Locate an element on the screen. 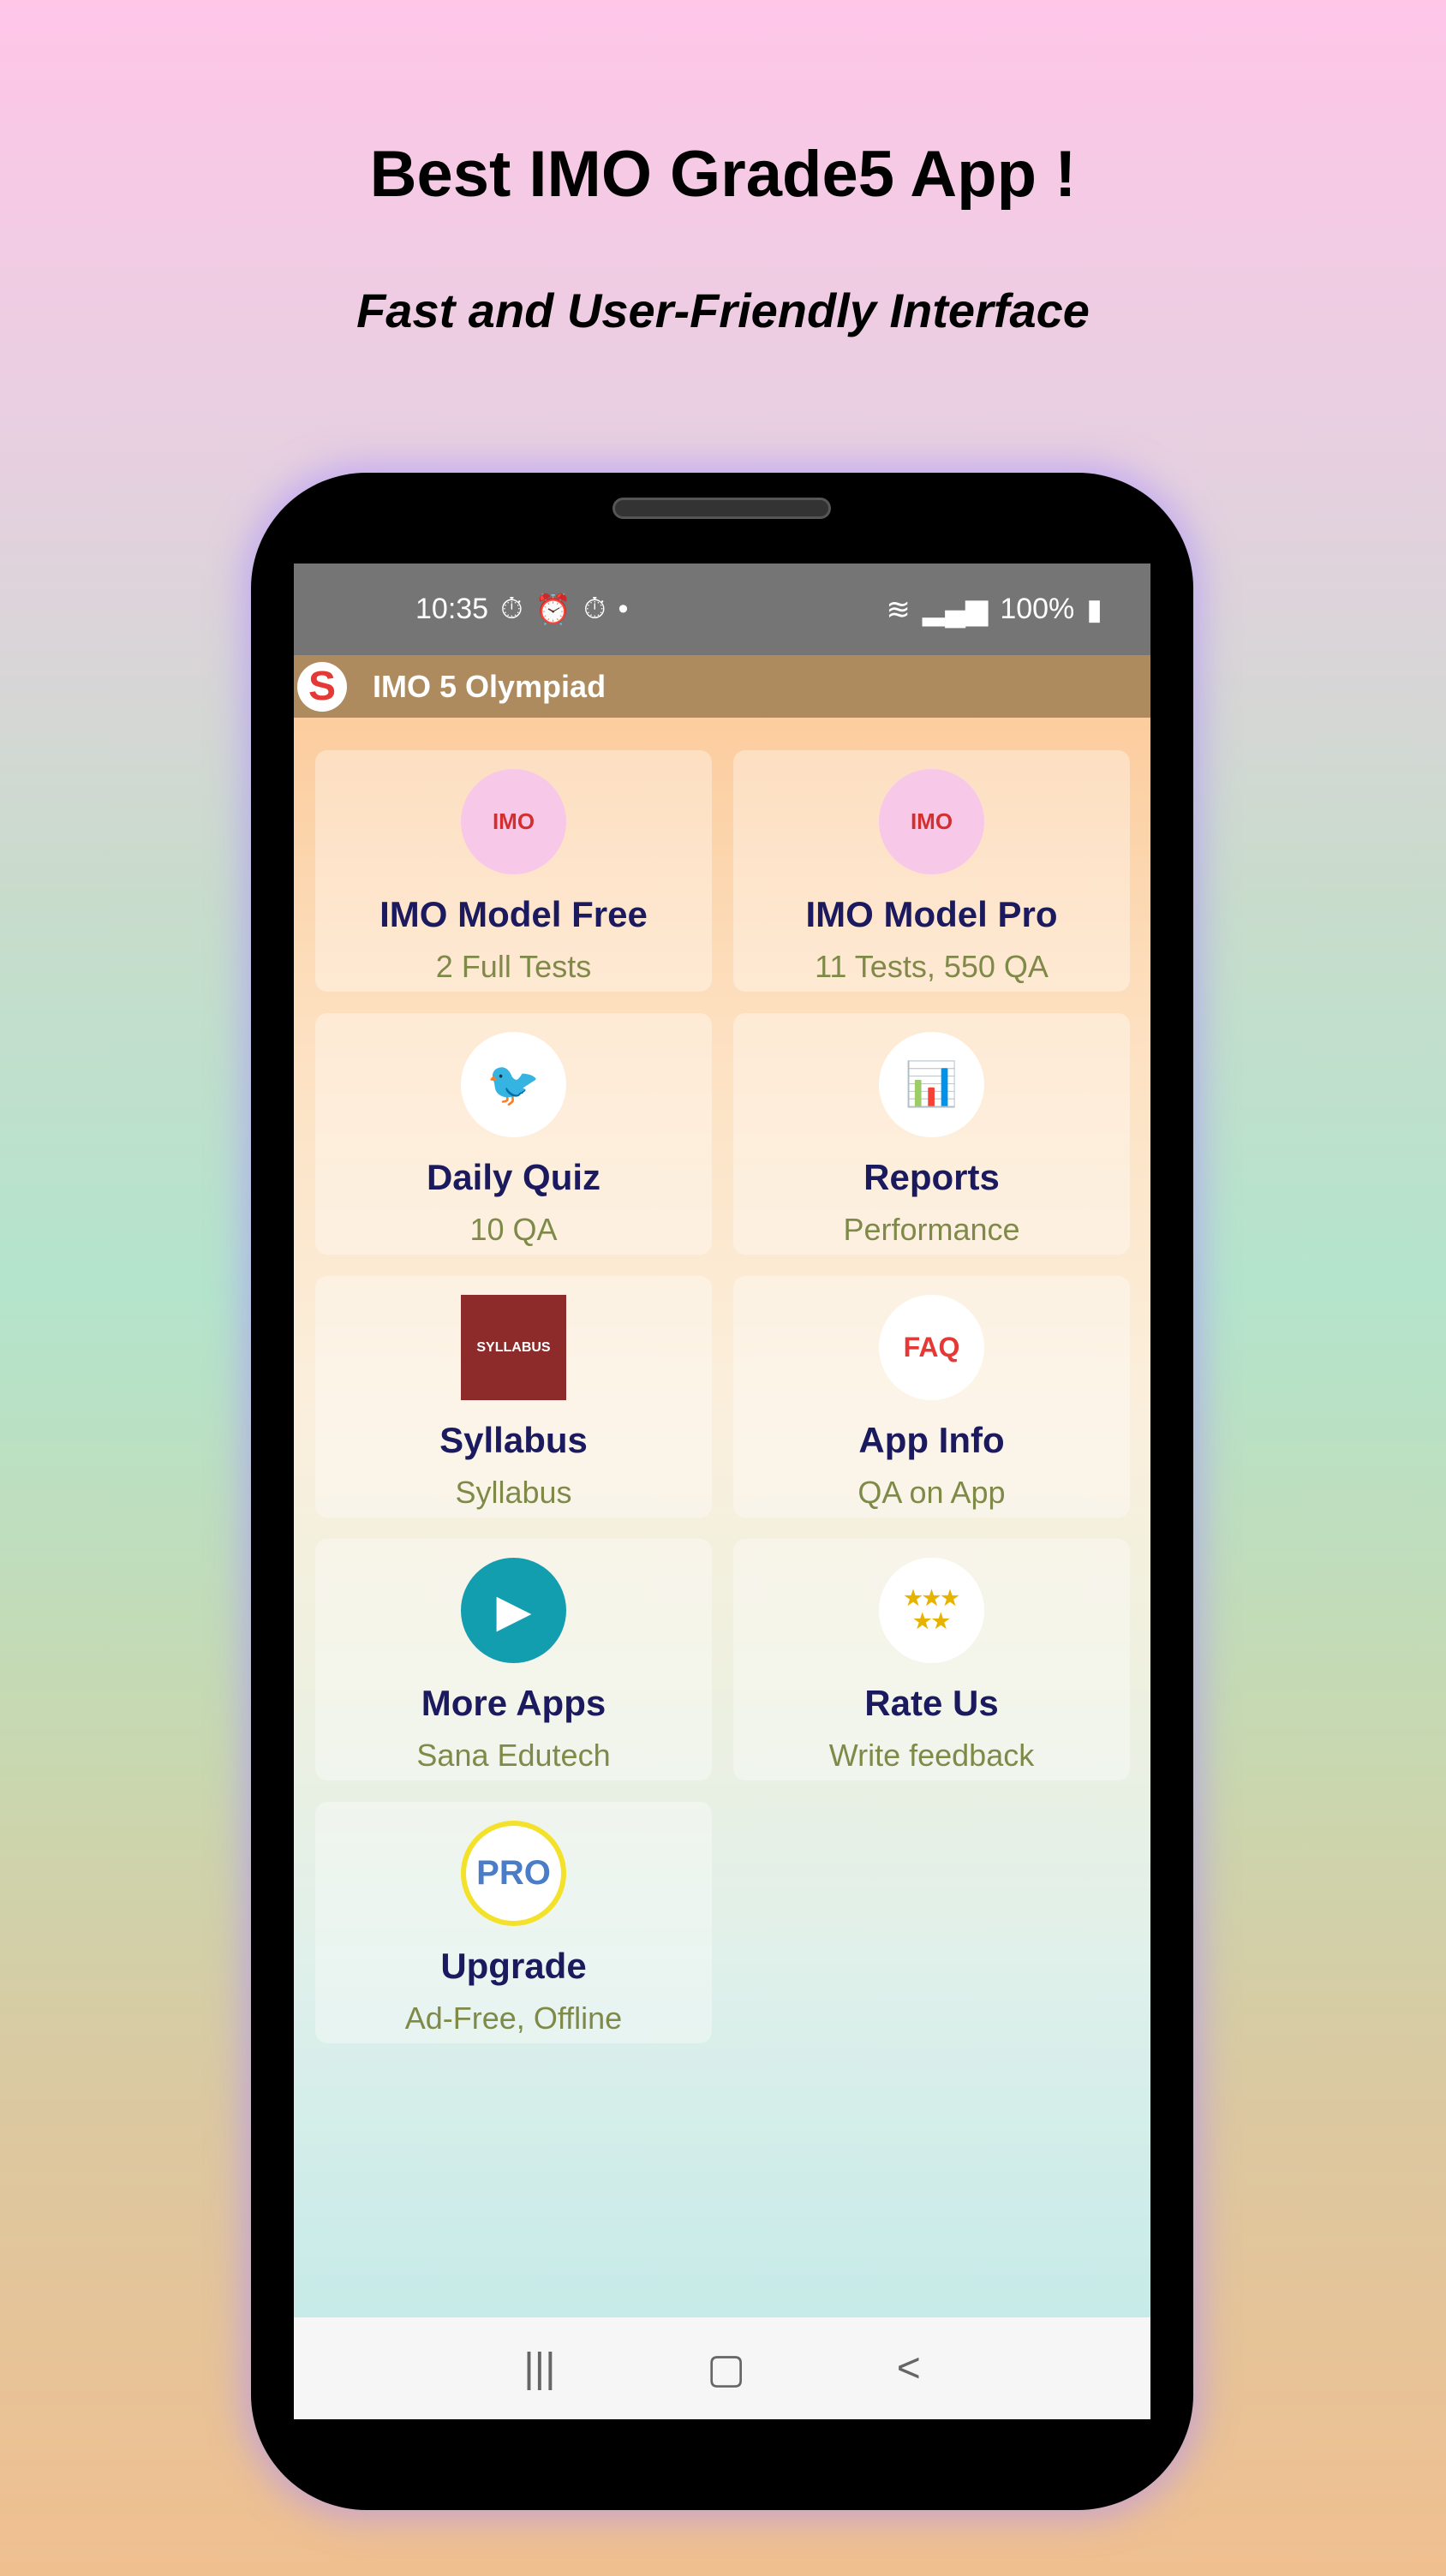 The width and height of the screenshot is (1446, 2576). menu-card-imo-model-pro: IMO IMO Model Pro 11 Tests, 550 QA is located at coordinates (932, 871).